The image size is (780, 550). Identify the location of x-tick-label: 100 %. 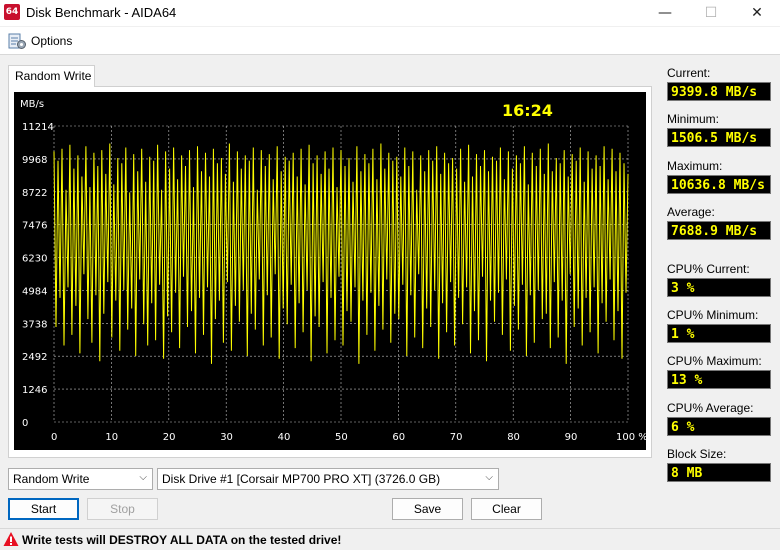
(631, 437).